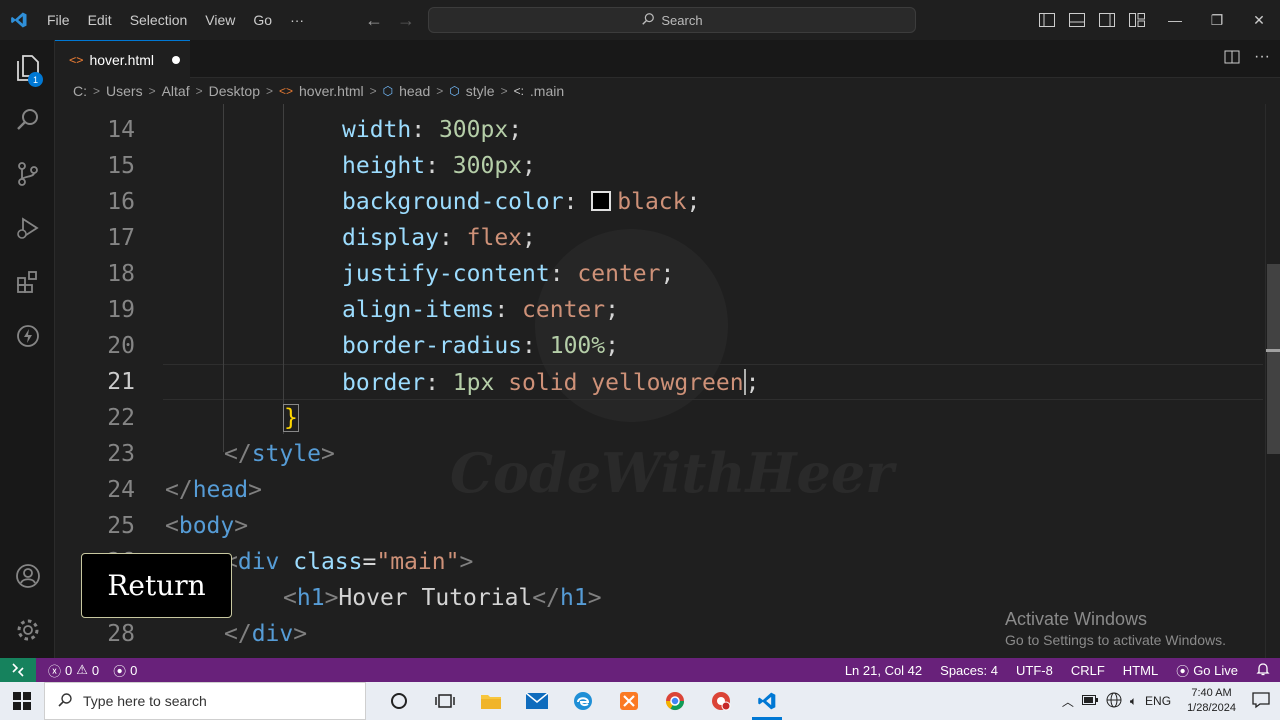  What do you see at coordinates (969, 670) in the screenshot?
I see `indentation: Spaces: 4` at bounding box center [969, 670].